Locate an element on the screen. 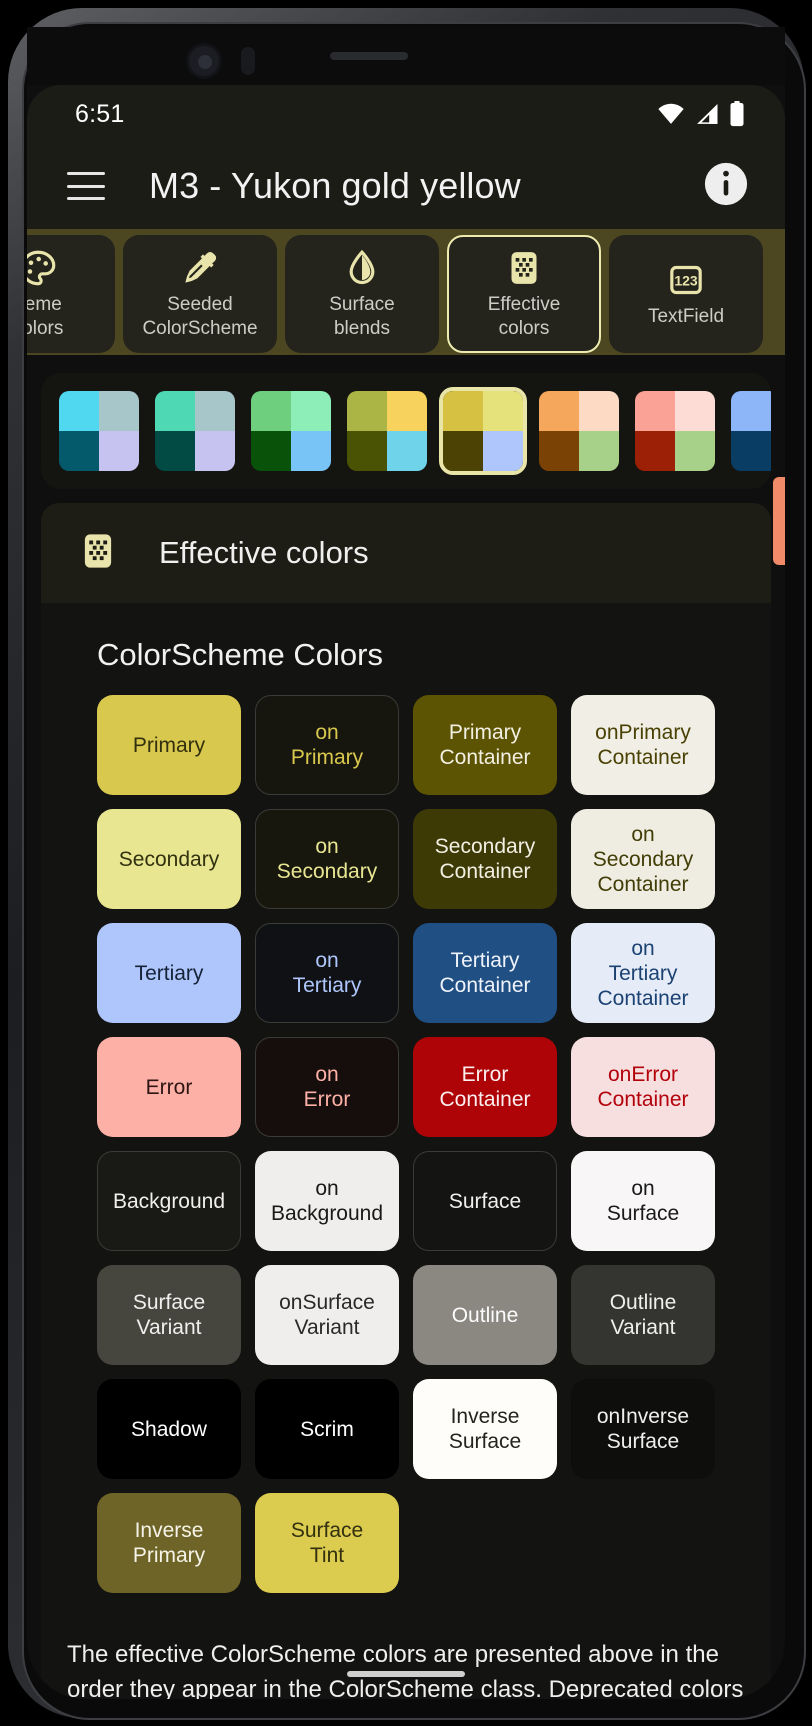  content-title: ColorScheme Colors is located at coordinates (240, 654).